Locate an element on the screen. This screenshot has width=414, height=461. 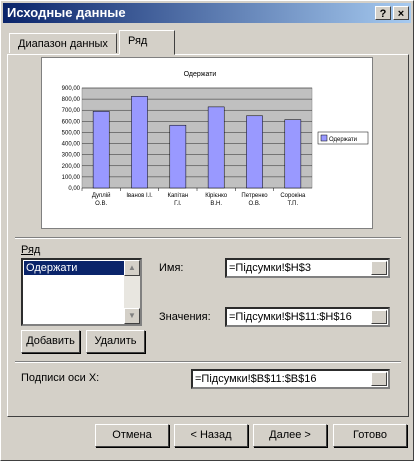
y-tick-label: 400,00 is located at coordinates (71, 145).